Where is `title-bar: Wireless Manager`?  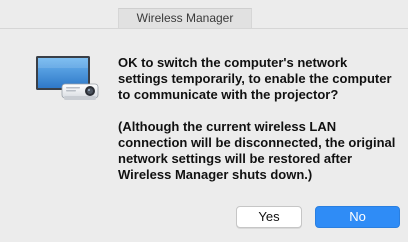
title-bar: Wireless Manager is located at coordinates (204, 14).